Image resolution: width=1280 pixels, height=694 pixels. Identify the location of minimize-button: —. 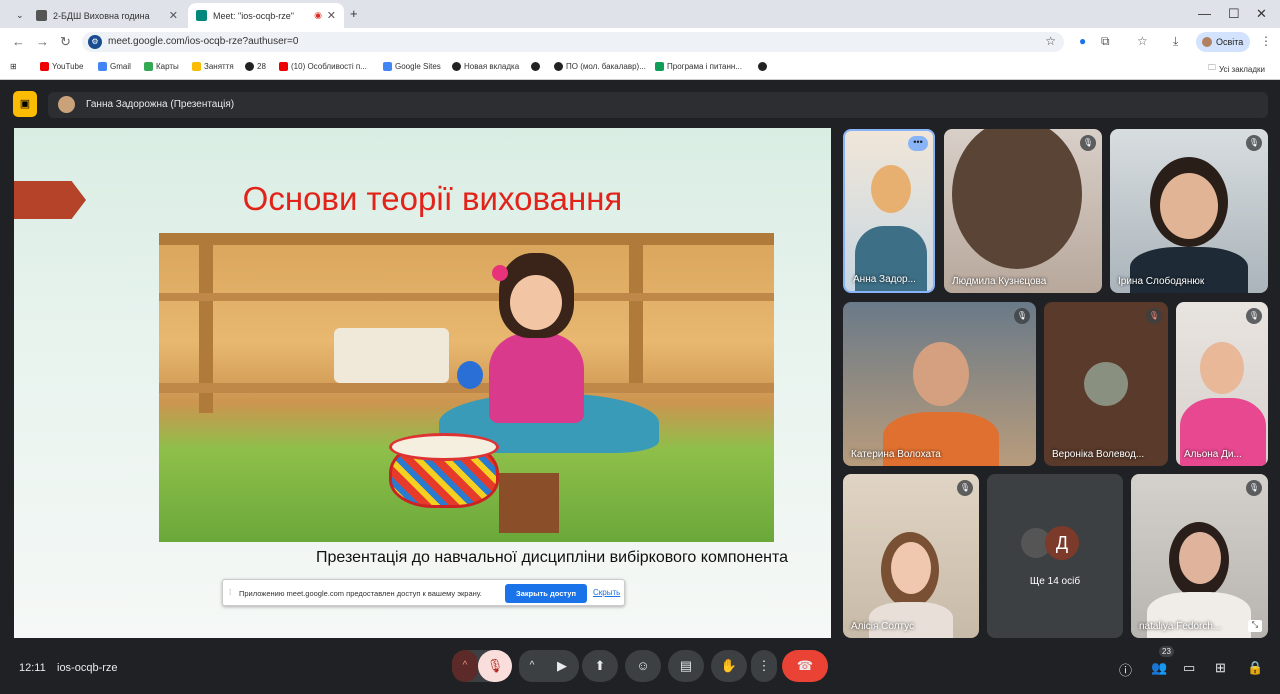
(1204, 13).